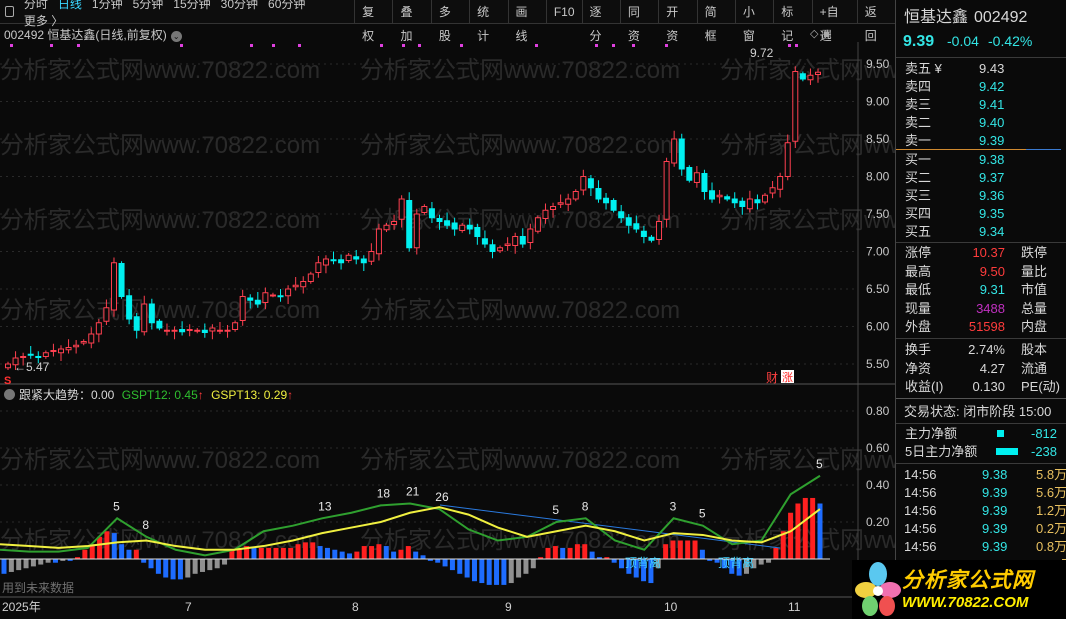 This screenshot has height=619, width=1066. Describe the element at coordinates (878, 102) in the screenshot. I see `price-tick-label: 9.00` at that location.